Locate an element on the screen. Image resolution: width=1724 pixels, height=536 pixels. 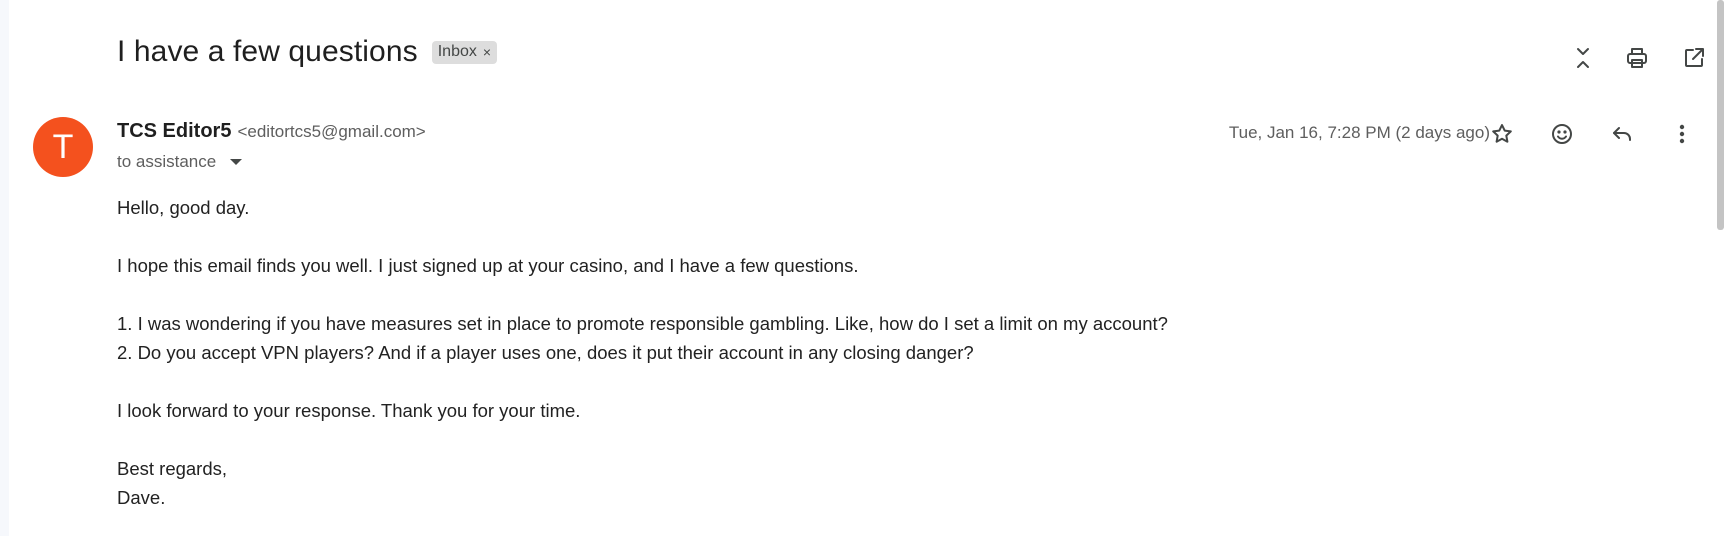
message-date: Tue, Jan 16, 7:28 PM (2 days ago) is located at coordinates (1359, 132).